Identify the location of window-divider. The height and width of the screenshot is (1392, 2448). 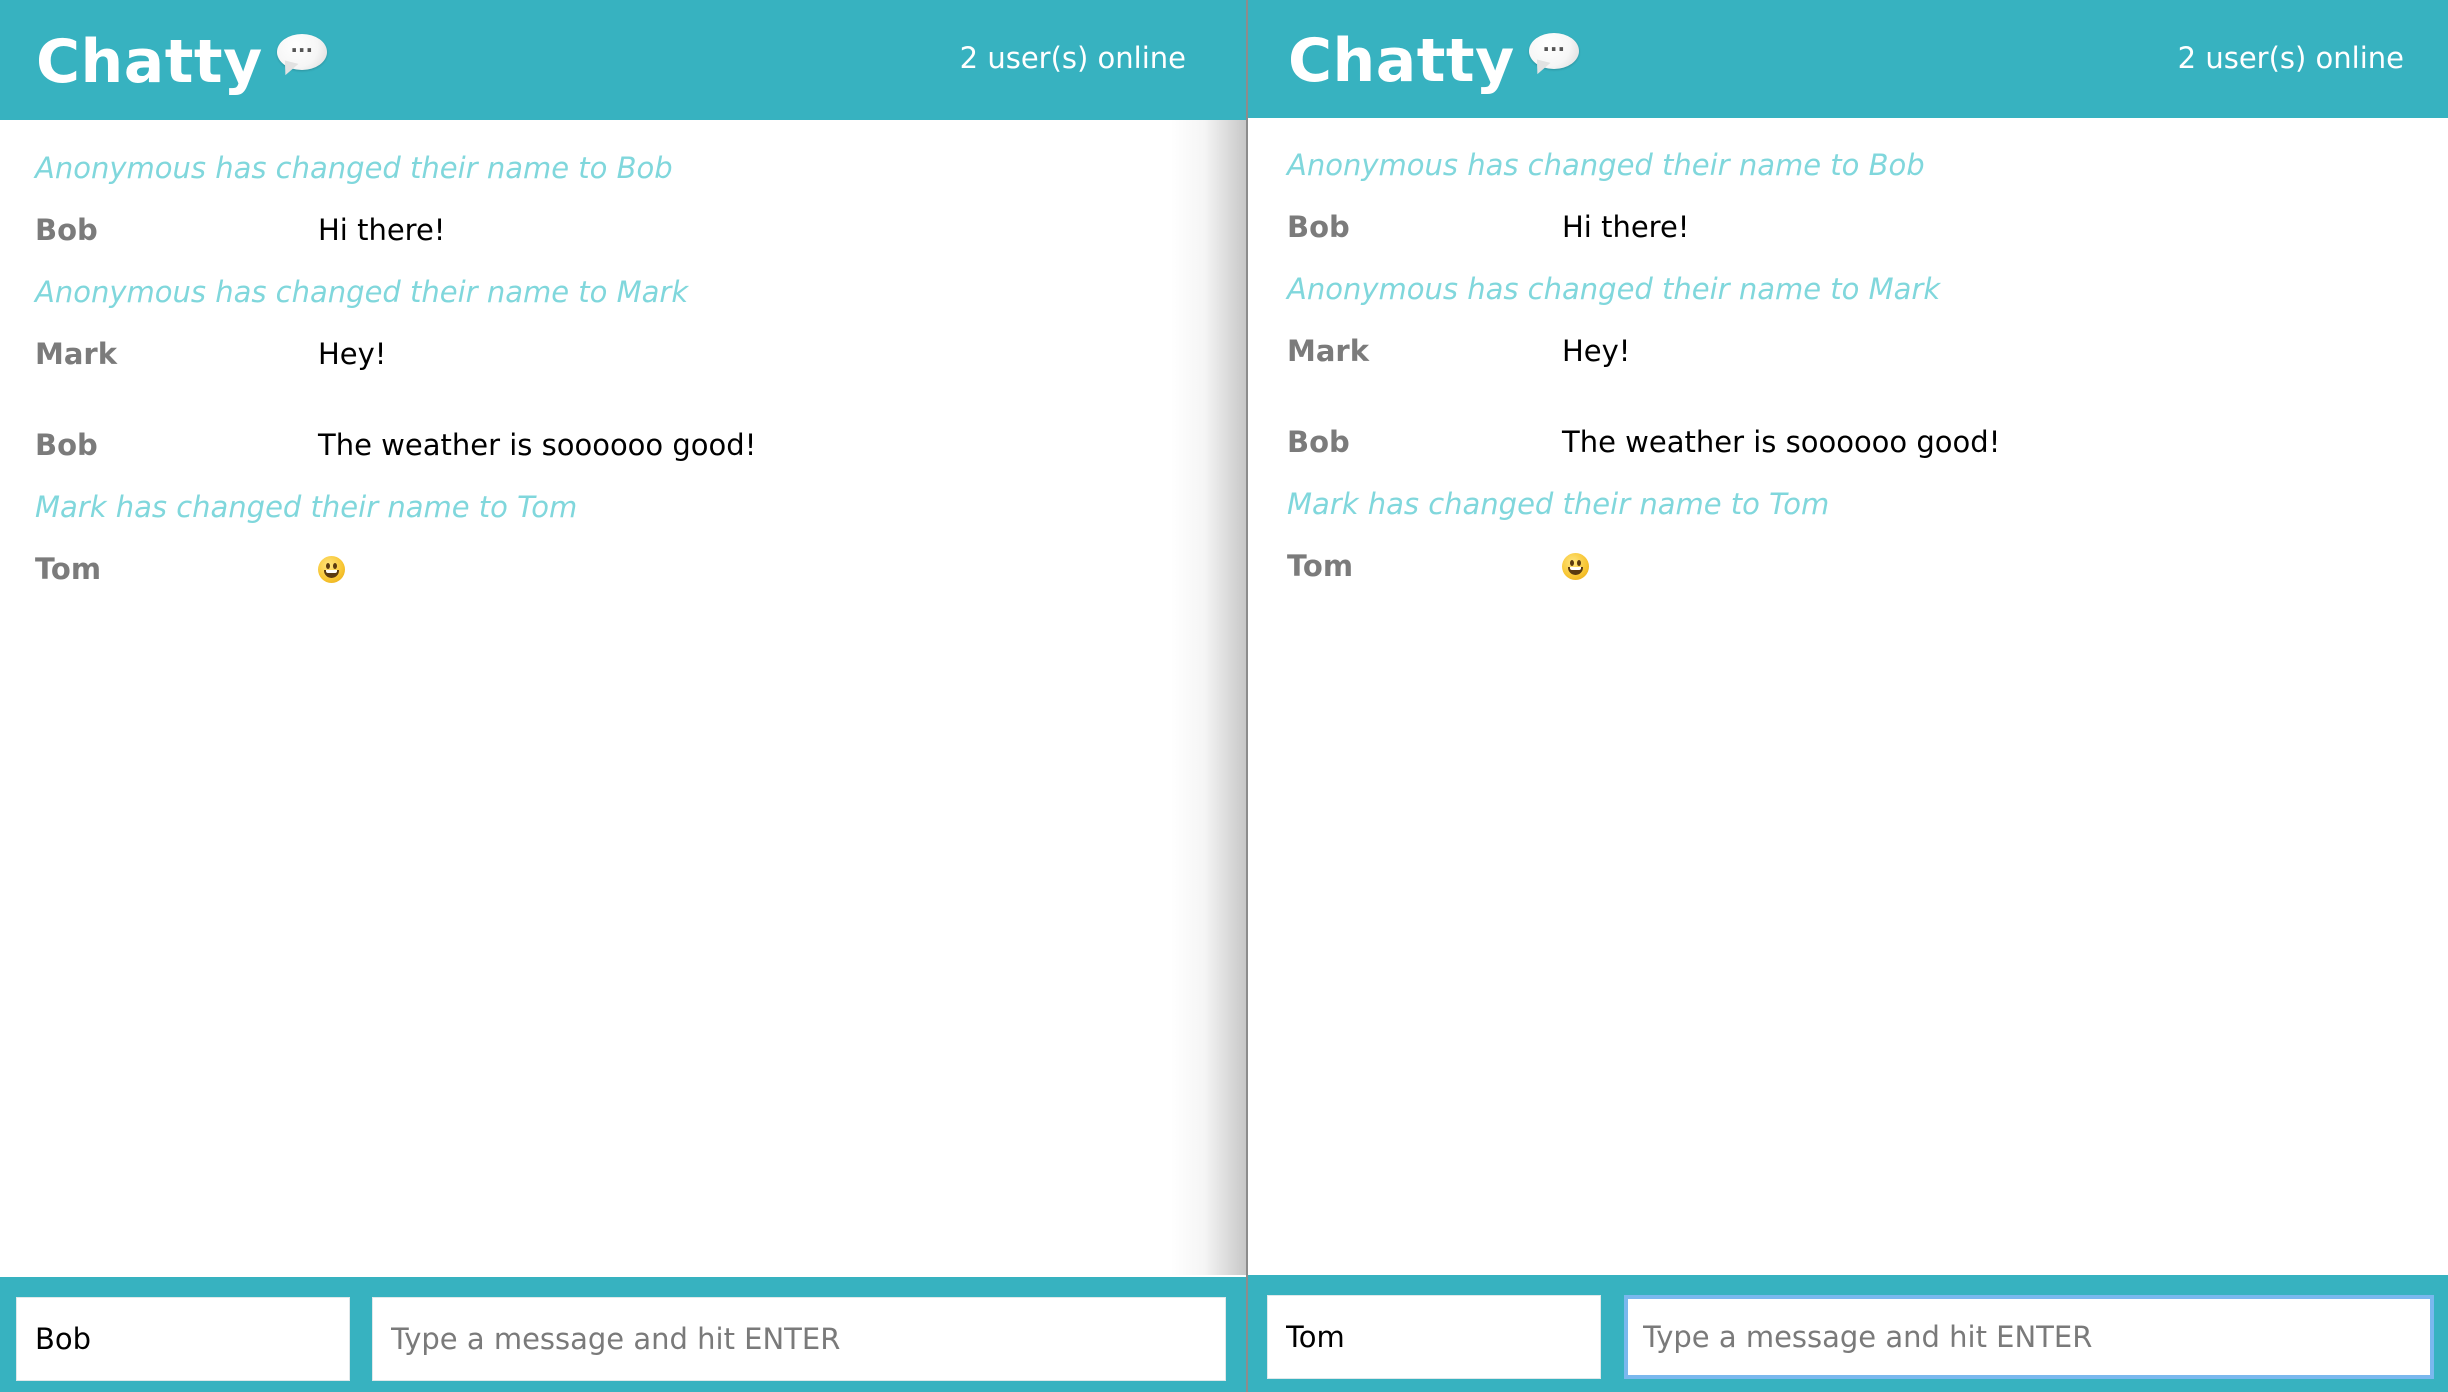
(1247, 696).